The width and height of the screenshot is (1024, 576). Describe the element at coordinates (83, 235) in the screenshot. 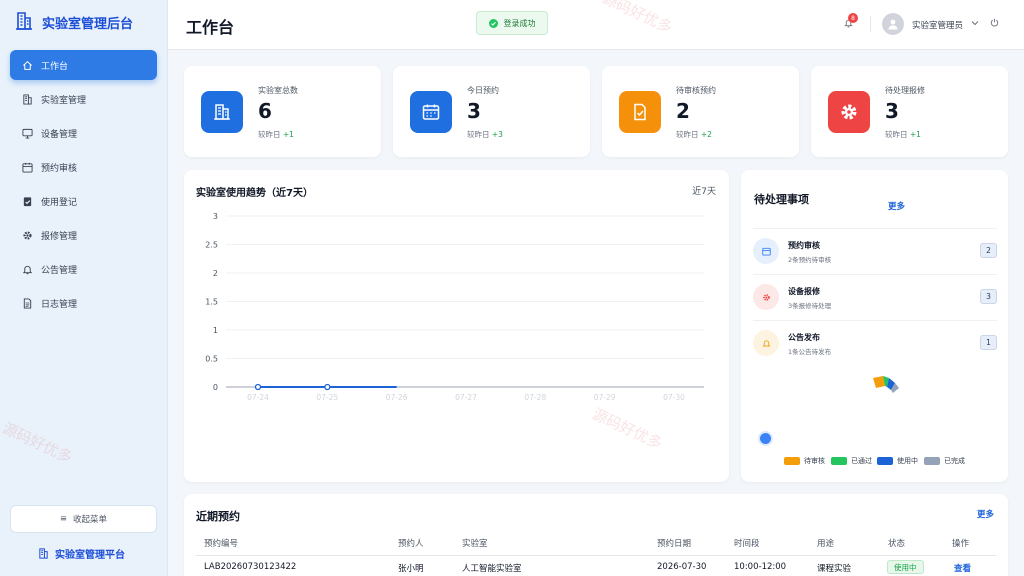

I see `sidebar-item-repair: 报修管理` at that location.